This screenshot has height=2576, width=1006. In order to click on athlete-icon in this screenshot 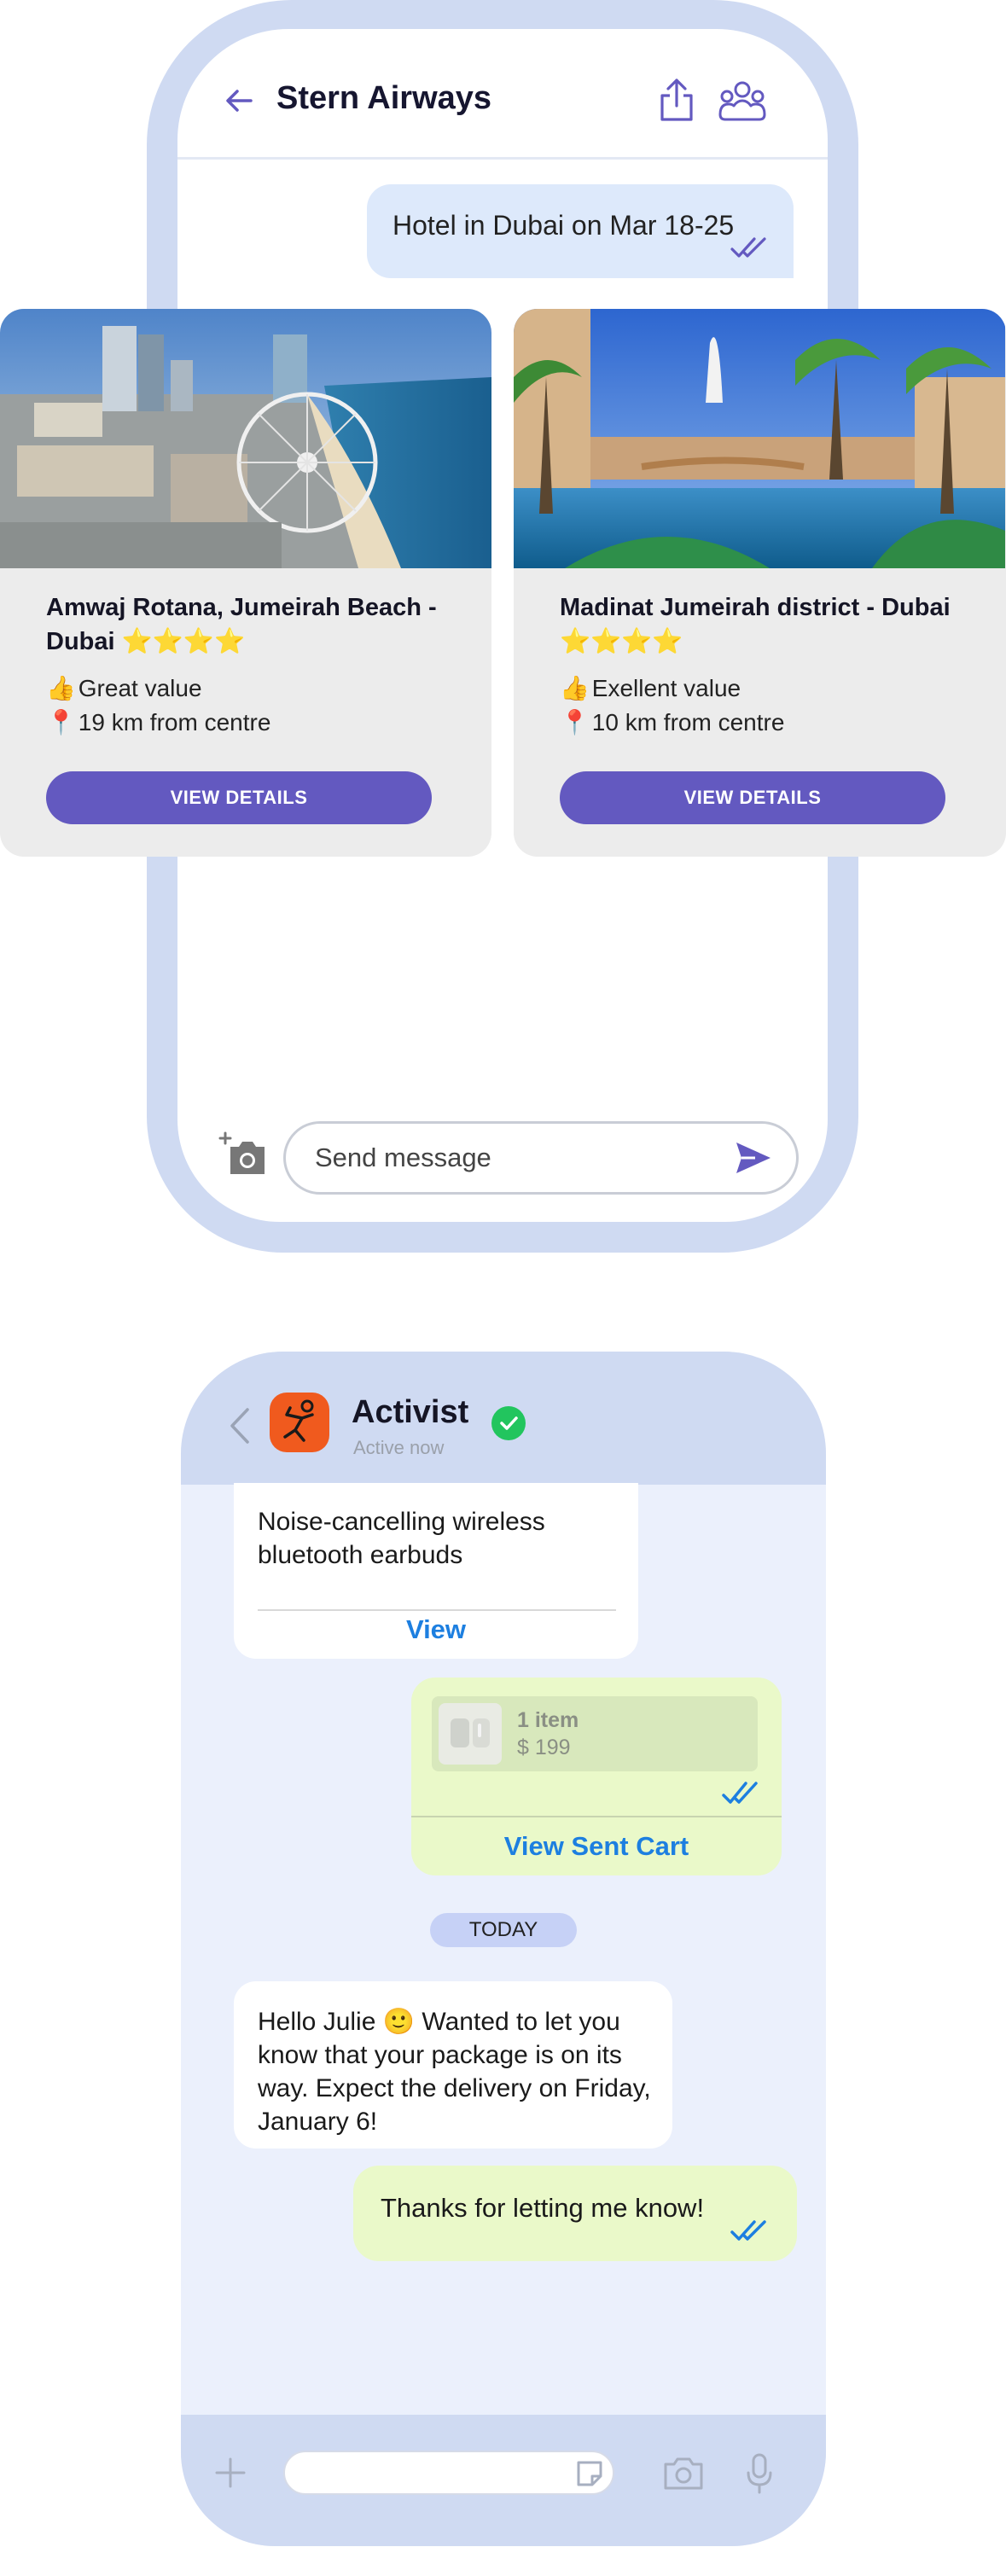, I will do `click(298, 1420)`.